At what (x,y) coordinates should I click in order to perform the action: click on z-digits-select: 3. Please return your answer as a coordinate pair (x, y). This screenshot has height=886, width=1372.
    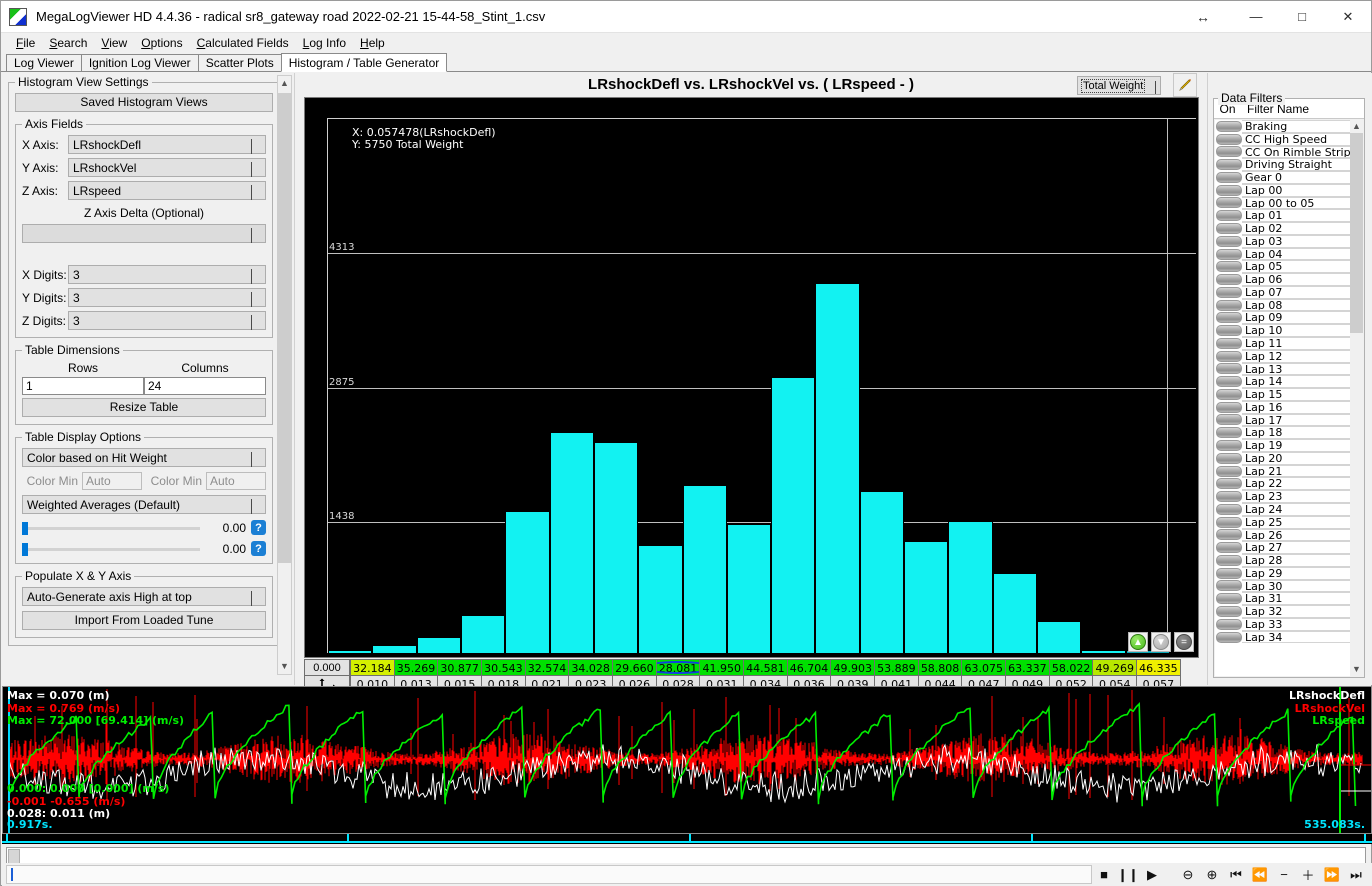
    Looking at the image, I should click on (167, 320).